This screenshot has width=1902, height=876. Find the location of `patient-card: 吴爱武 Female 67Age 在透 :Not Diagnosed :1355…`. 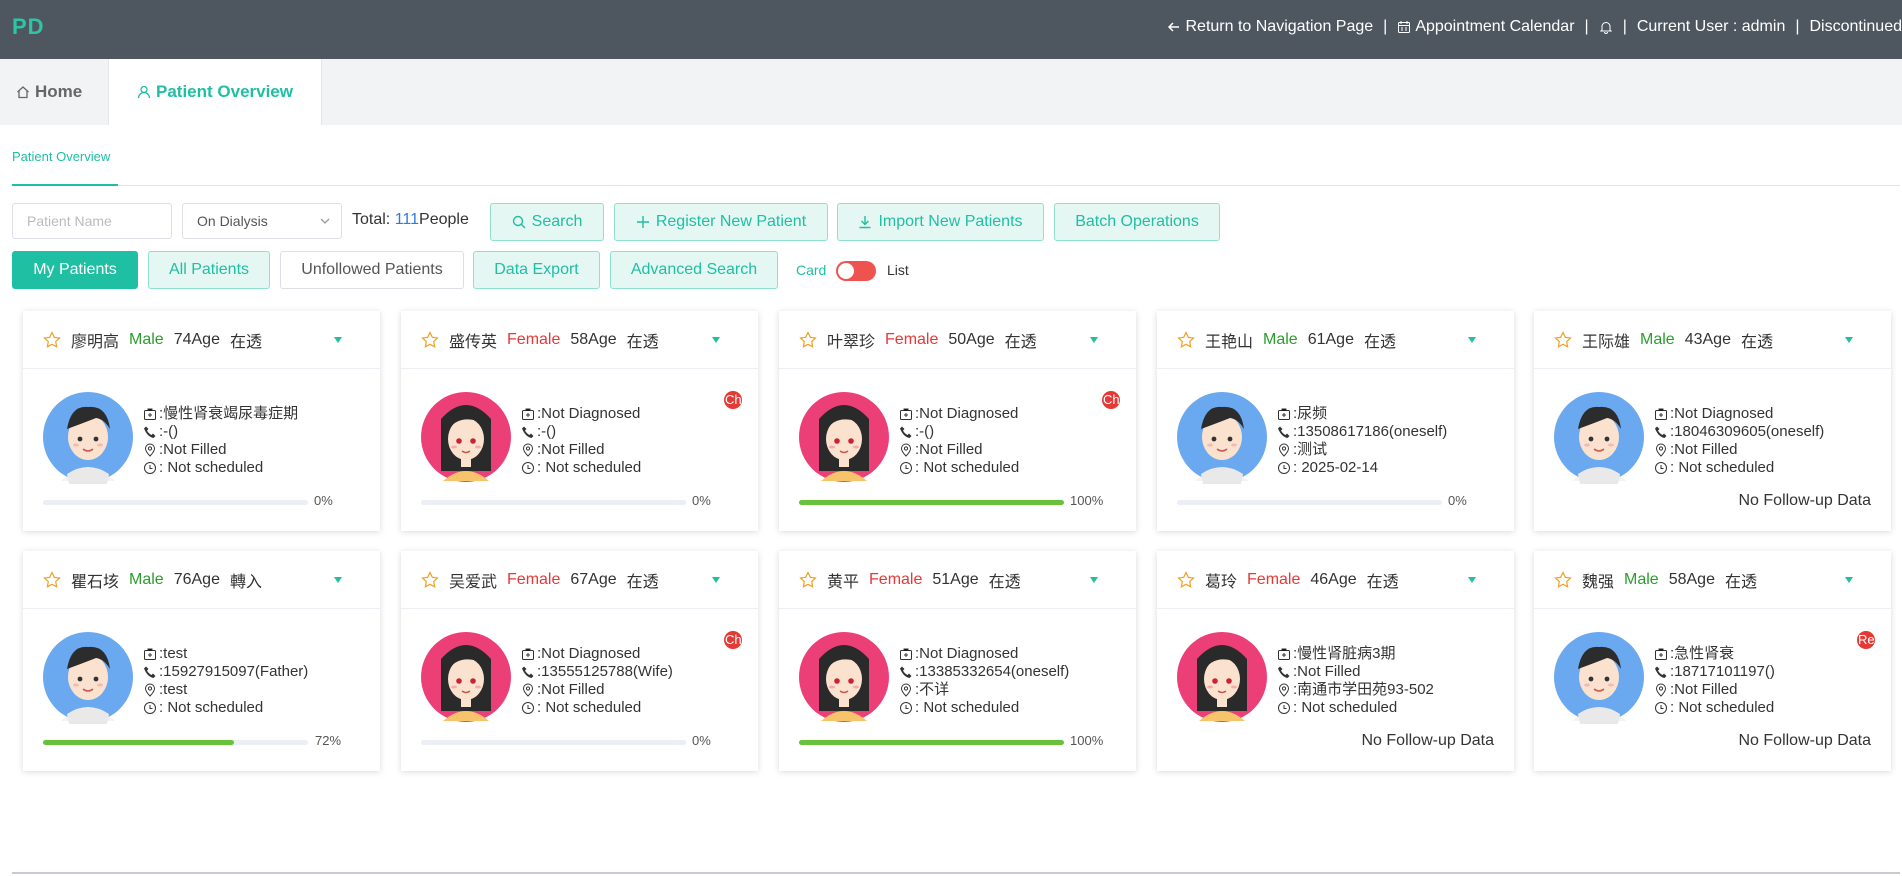

patient-card: 吴爱武 Female 67Age 在透 :Not Diagnosed :1355… is located at coordinates (579, 661).